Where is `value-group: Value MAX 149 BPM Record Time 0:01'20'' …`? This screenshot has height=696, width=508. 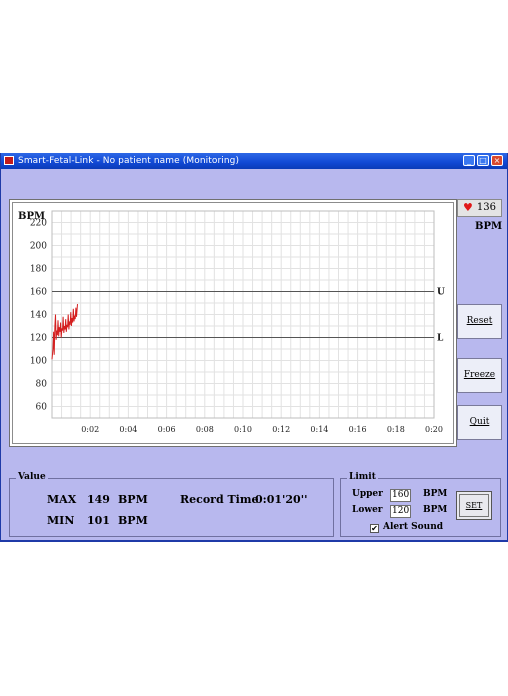
value-group: Value MAX 149 BPM Record Time 0:01'20'' … is located at coordinates (171, 504).